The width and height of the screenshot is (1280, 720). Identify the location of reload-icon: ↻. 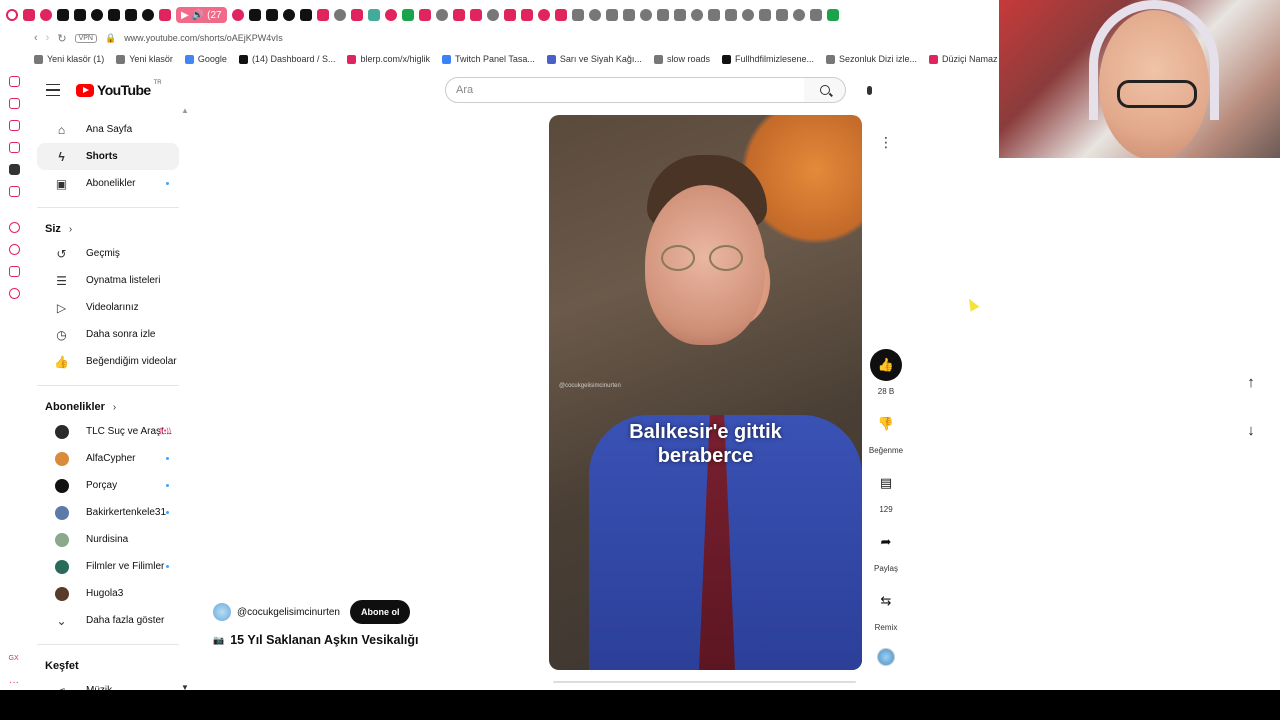
(61, 38).